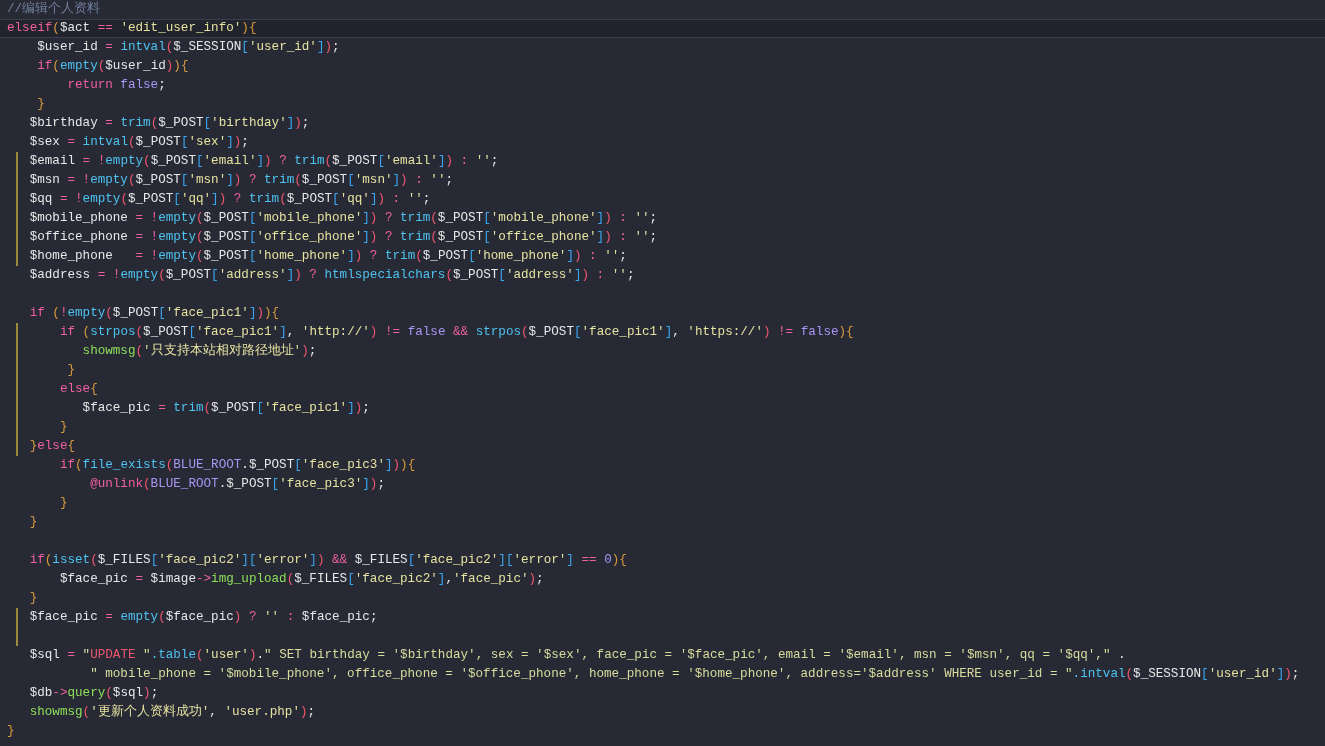 The width and height of the screenshot is (1325, 746). Describe the element at coordinates (332, 275) in the screenshot. I see `code-line: $address = !empty($_POST['address']) ? htmlspecialchars($_POST['address']) : '';` at that location.